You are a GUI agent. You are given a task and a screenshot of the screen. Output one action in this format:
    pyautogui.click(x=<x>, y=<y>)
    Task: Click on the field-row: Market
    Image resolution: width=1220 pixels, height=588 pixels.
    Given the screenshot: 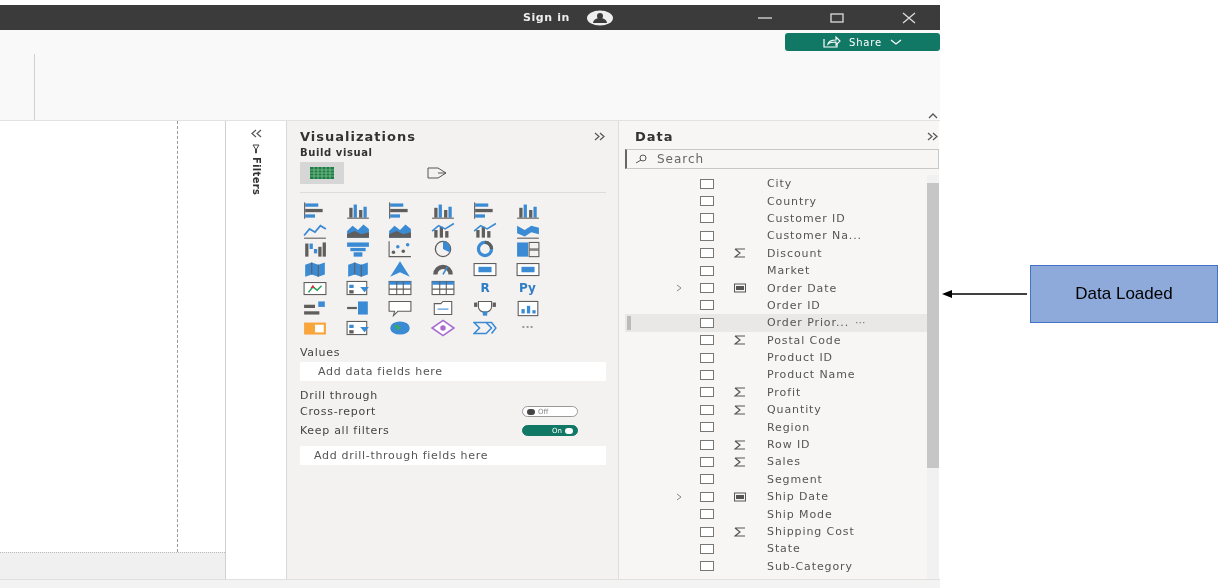 What is the action you would take?
    pyautogui.click(x=776, y=270)
    